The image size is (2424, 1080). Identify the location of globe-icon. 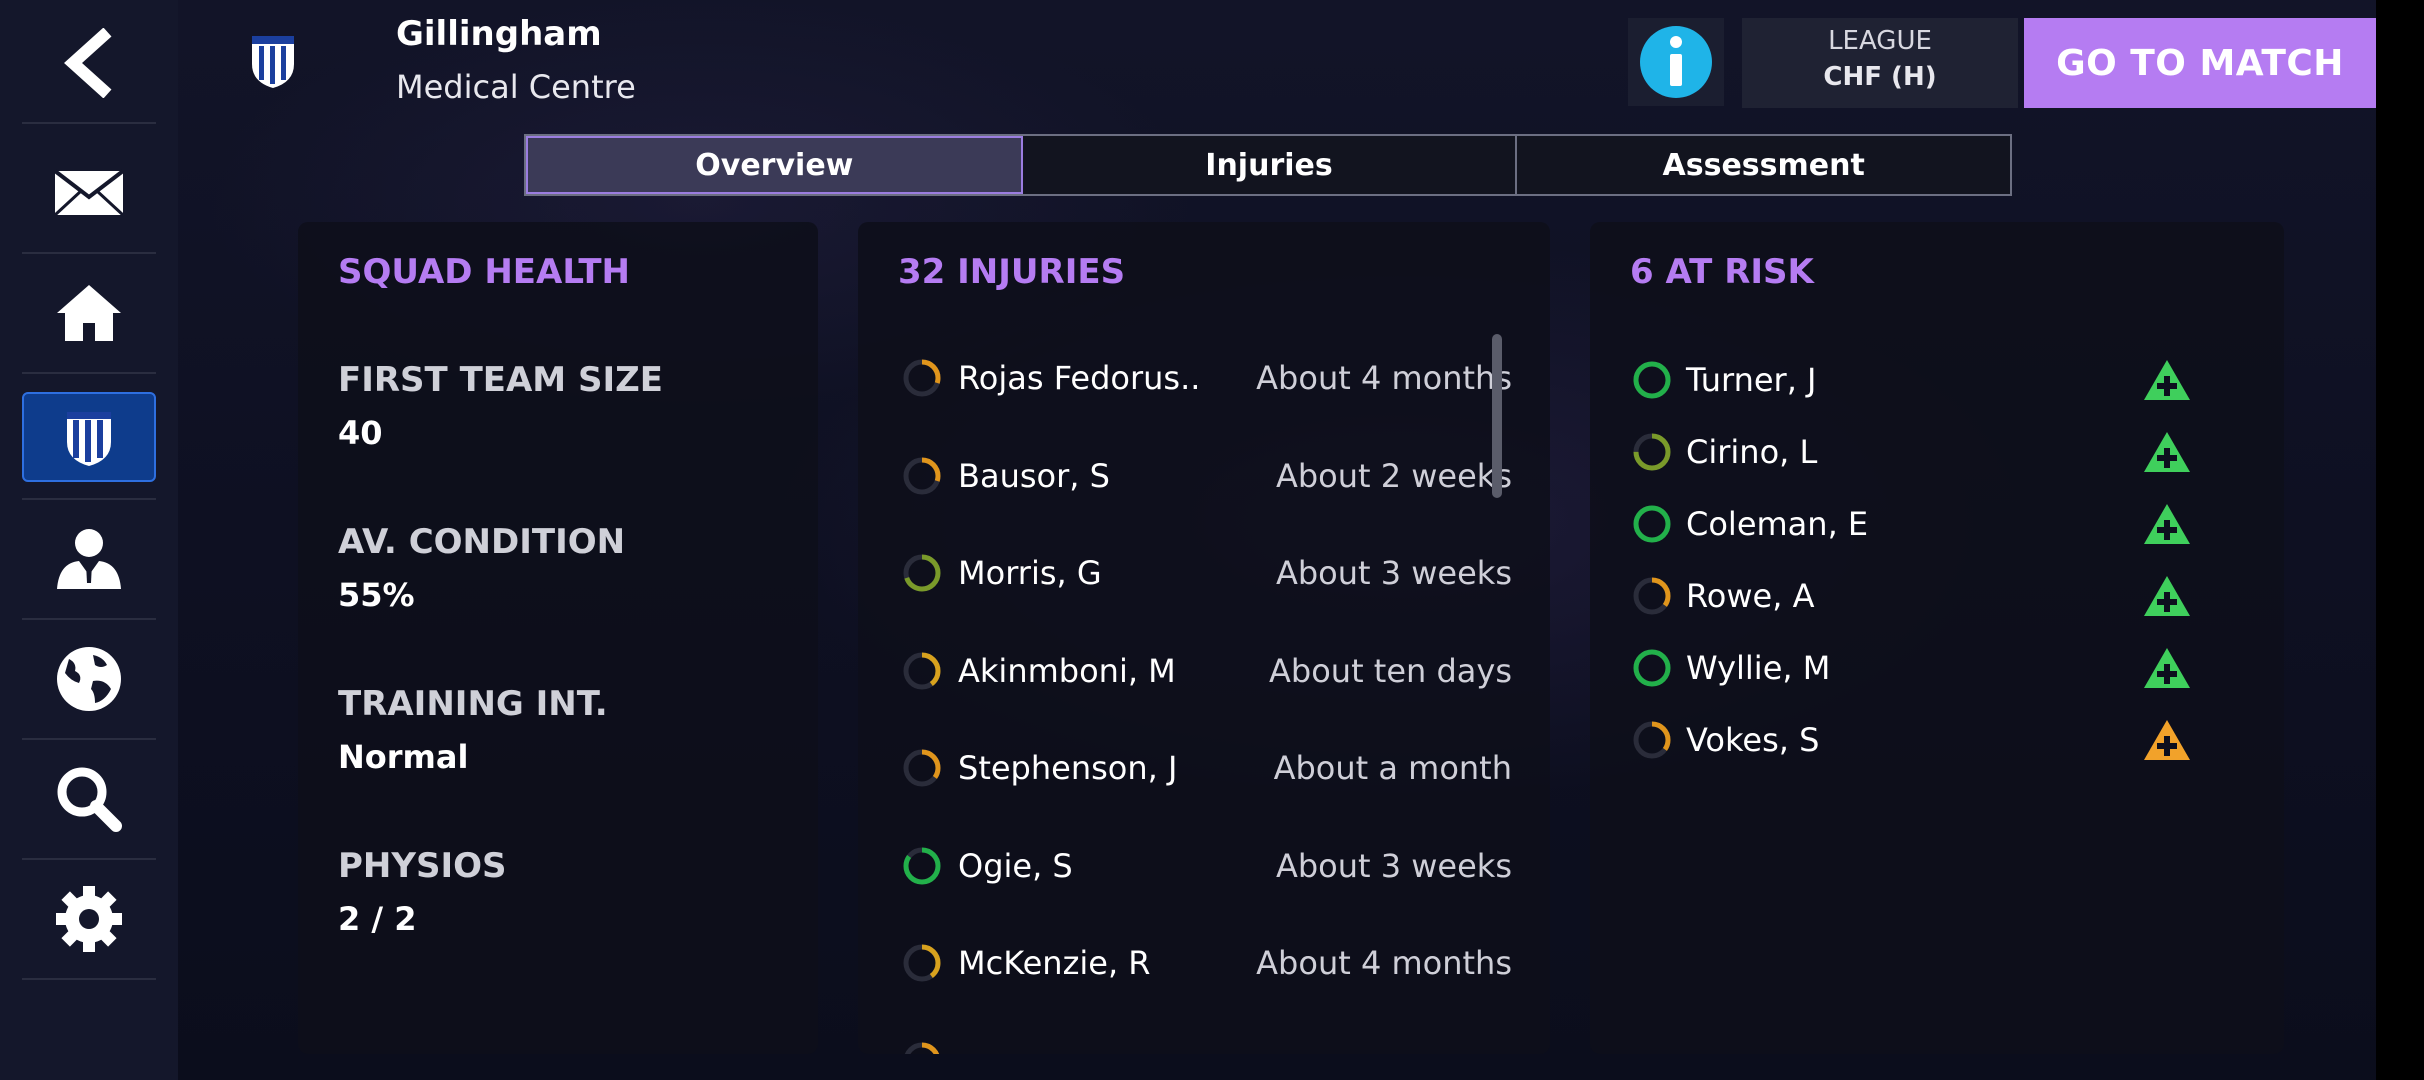
(89, 679).